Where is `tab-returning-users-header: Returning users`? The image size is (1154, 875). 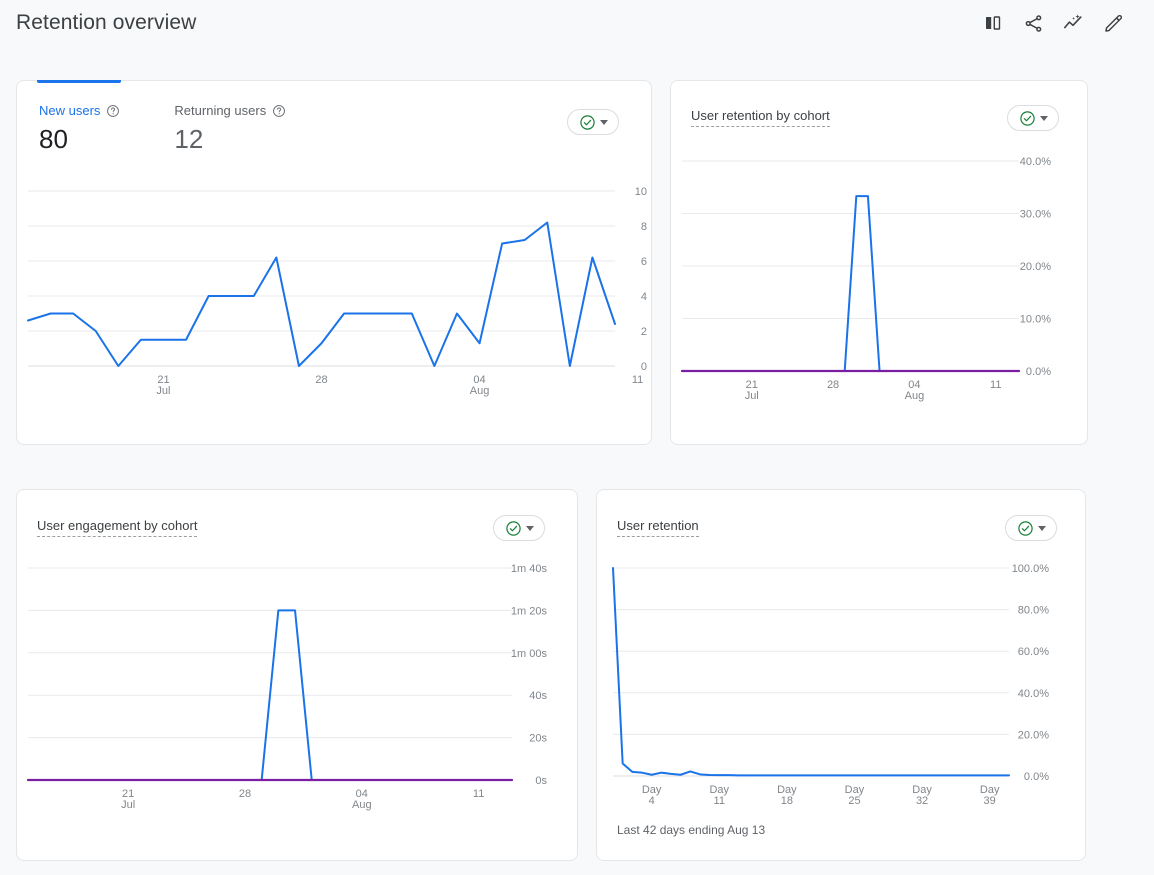 tab-returning-users-header: Returning users is located at coordinates (230, 111).